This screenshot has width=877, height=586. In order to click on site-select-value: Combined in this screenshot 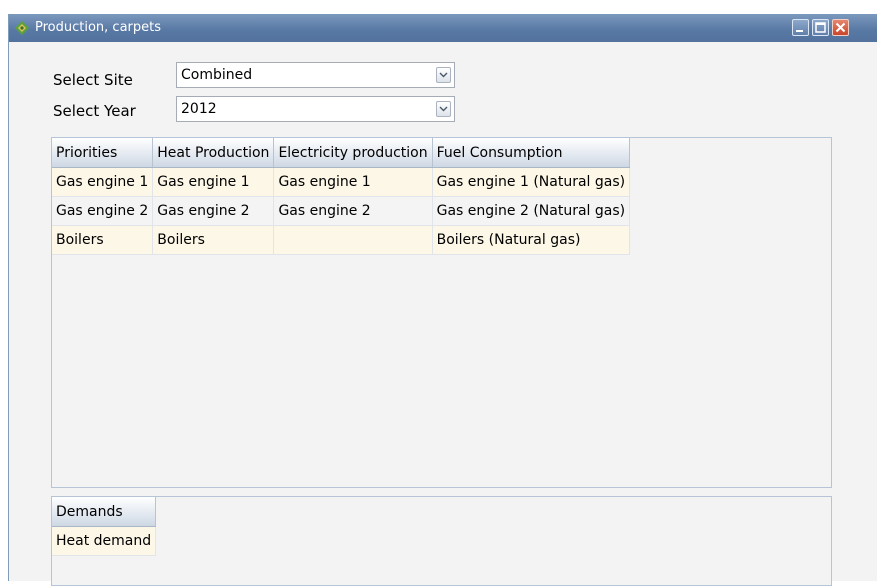, I will do `click(217, 75)`.